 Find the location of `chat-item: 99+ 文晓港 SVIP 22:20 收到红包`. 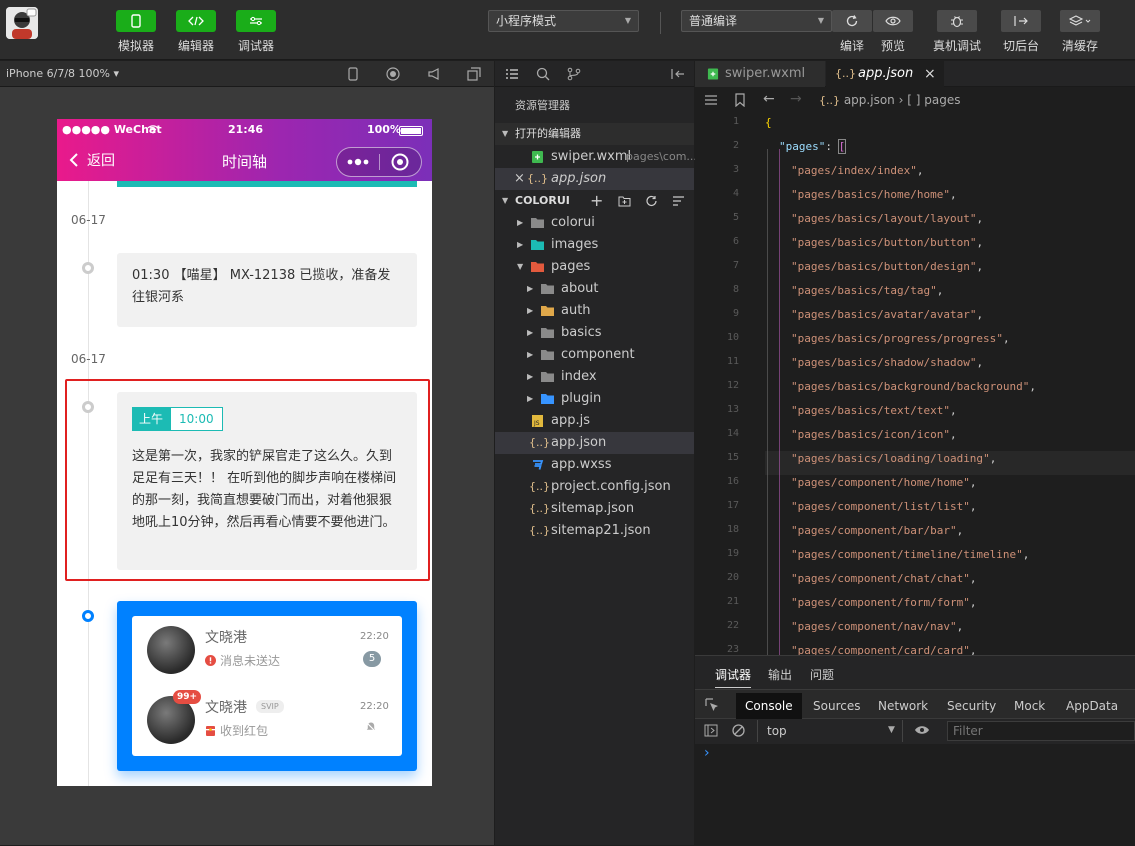

chat-item: 99+ 文晓港 SVIP 22:20 收到红包 is located at coordinates (267, 721).